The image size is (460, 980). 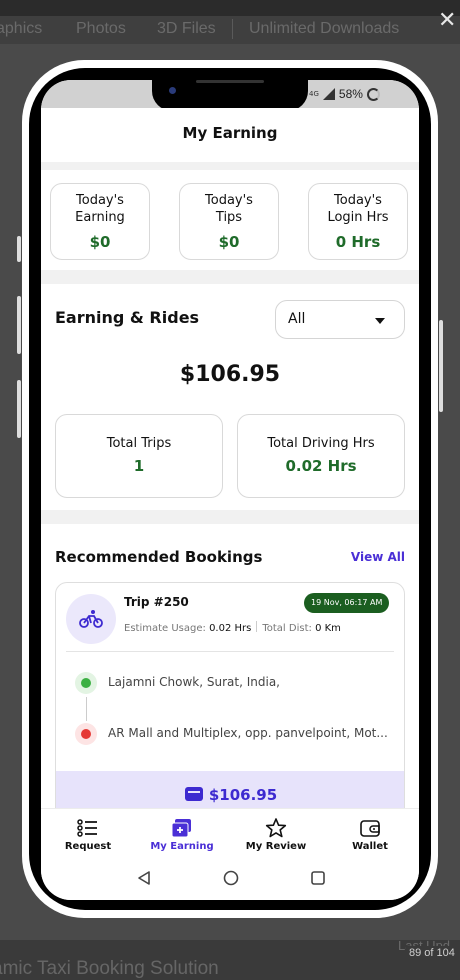 I want to click on earning-icon, so click(x=181, y=828).